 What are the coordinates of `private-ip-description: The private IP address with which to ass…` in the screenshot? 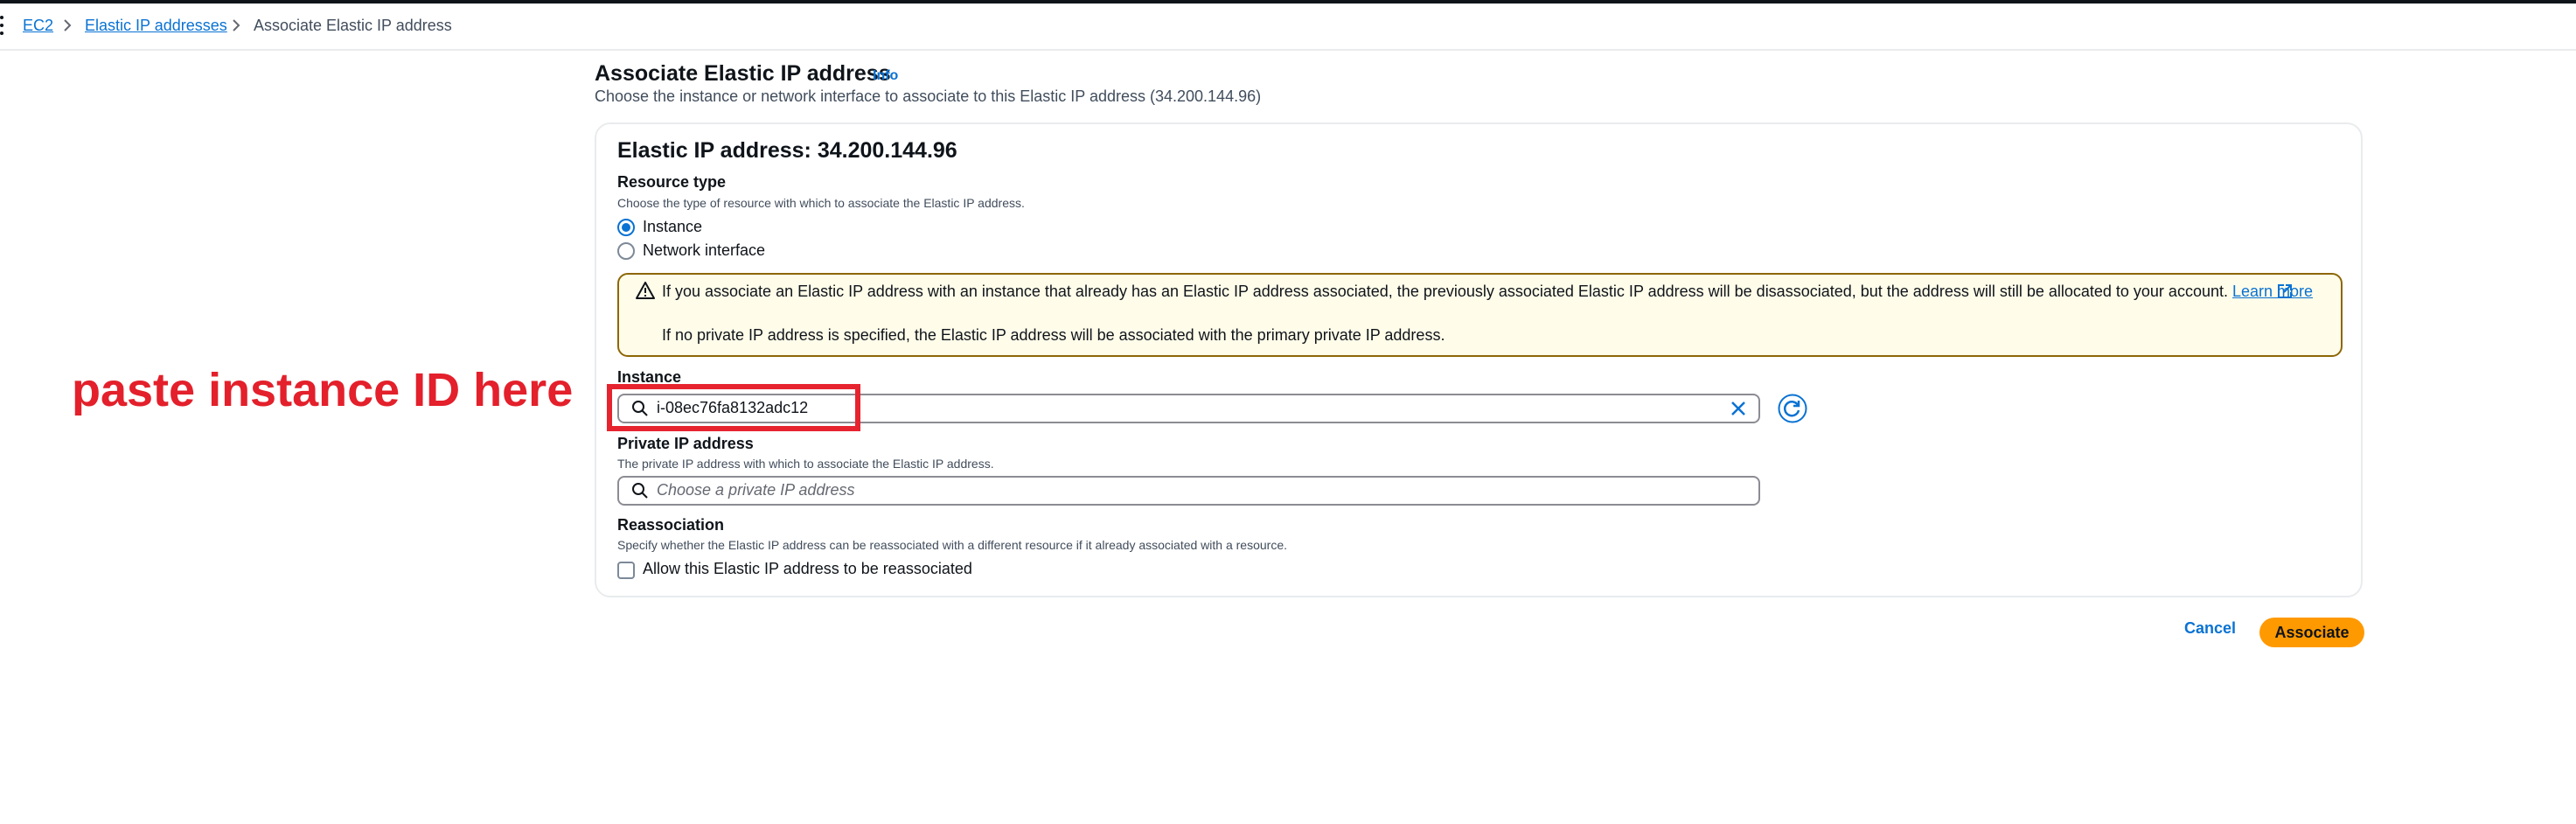 It's located at (805, 464).